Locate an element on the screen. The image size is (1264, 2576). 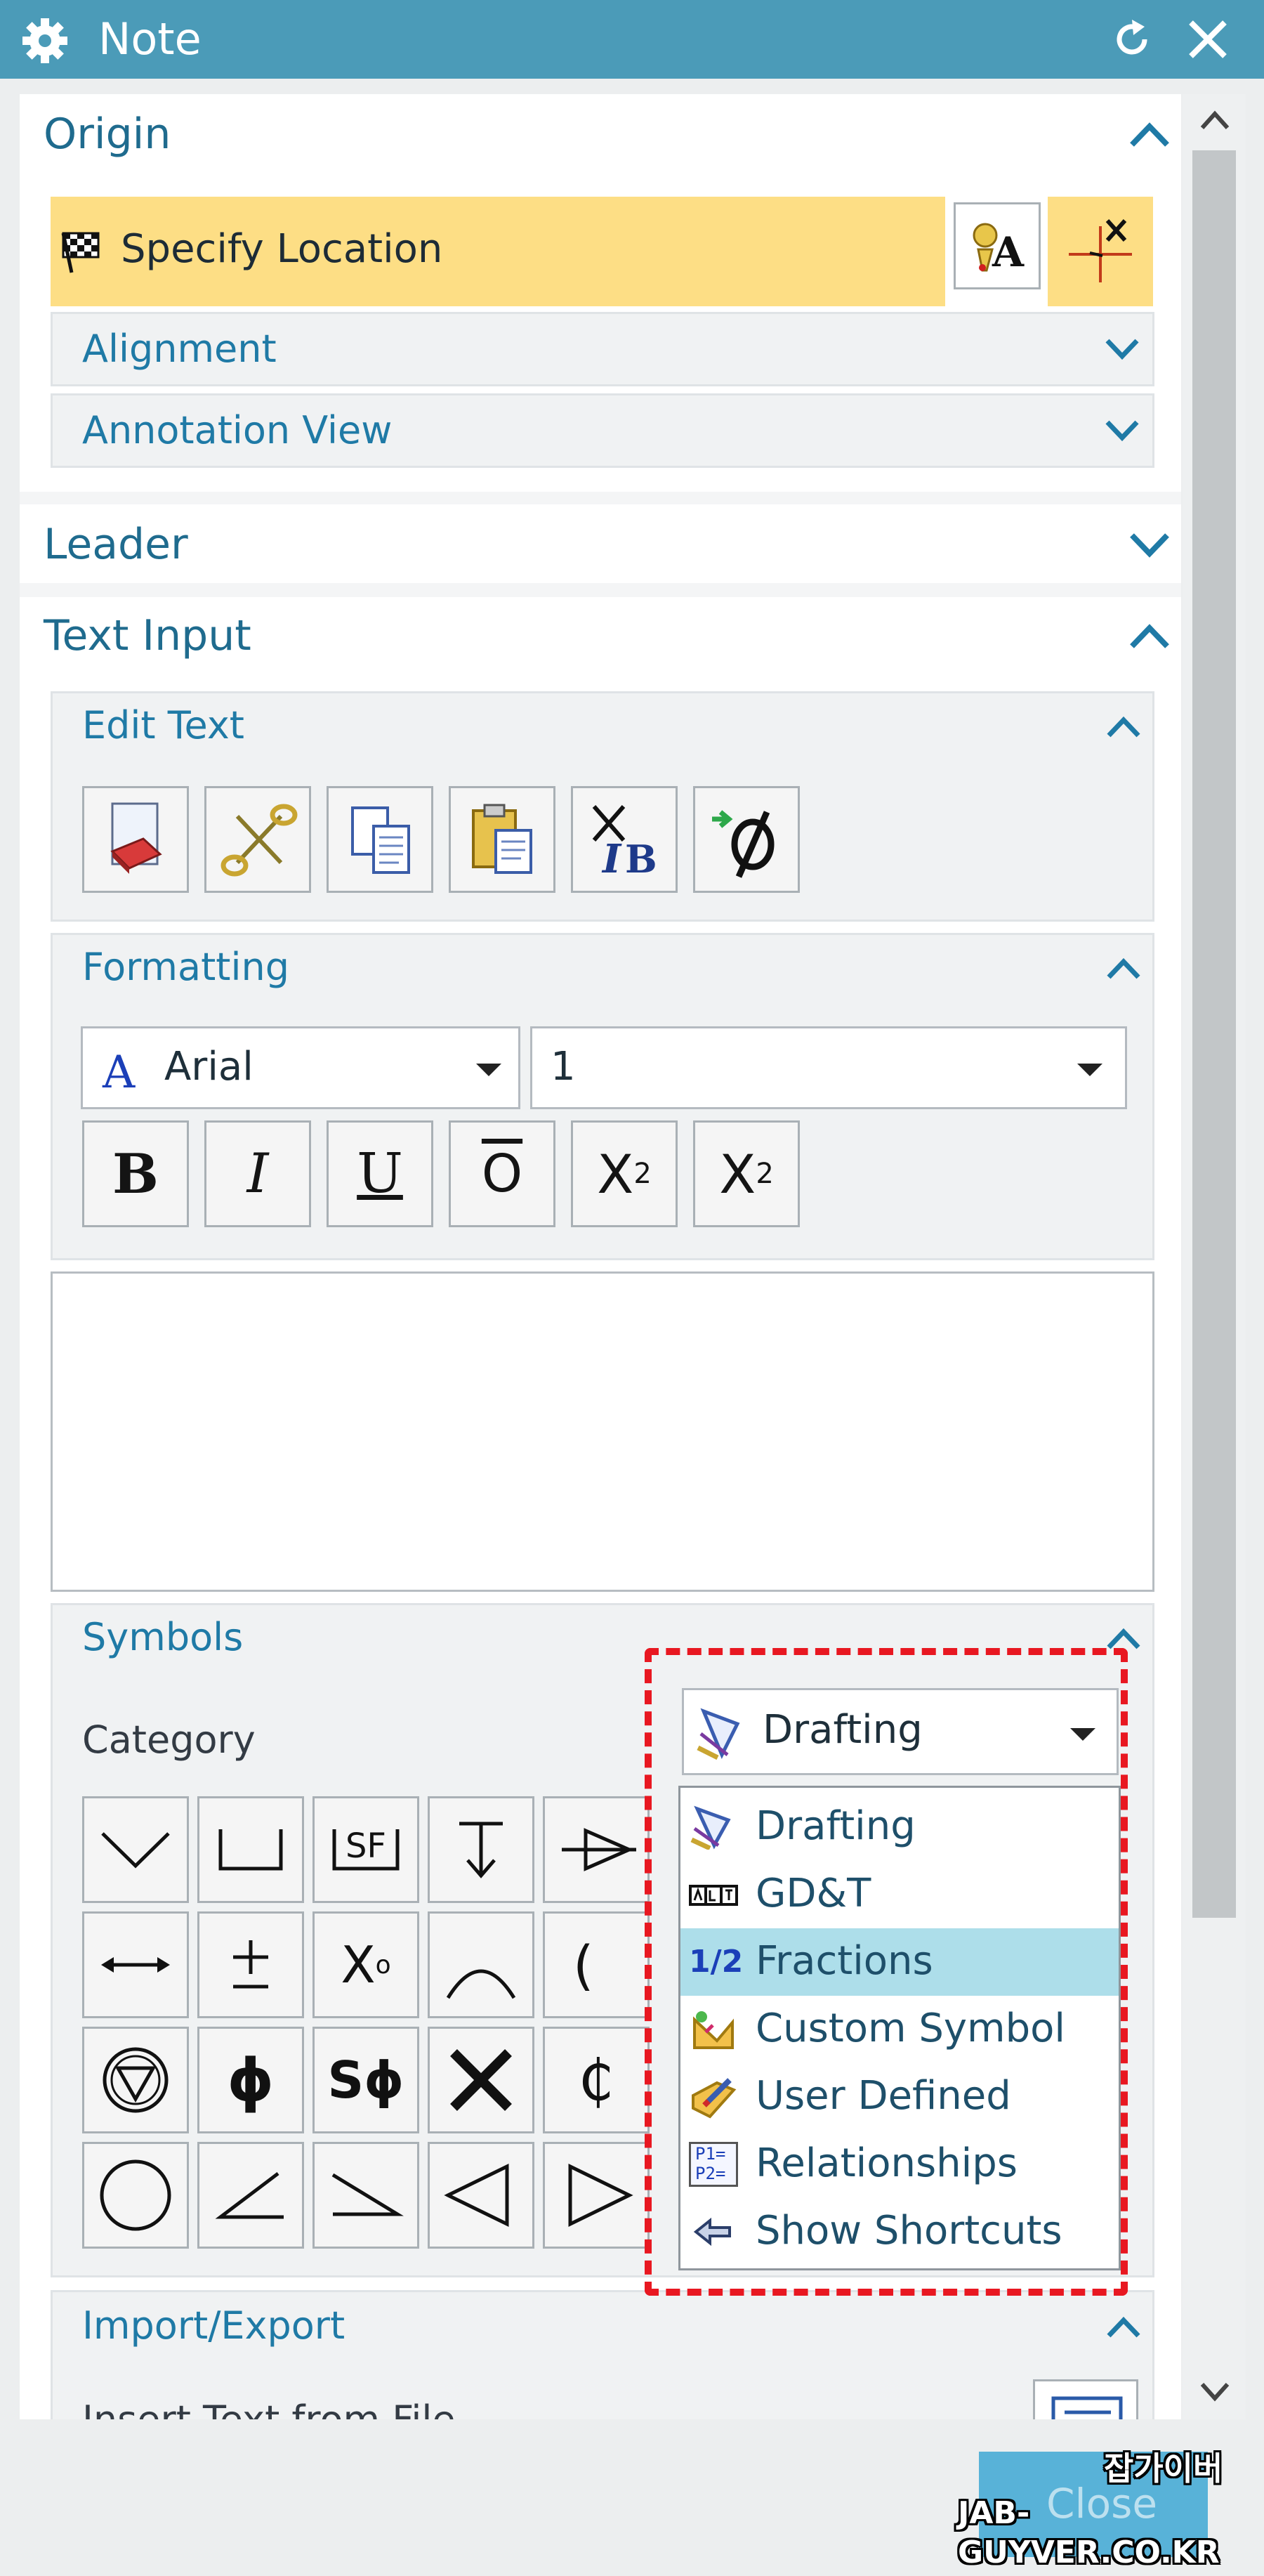
underline-label: U is located at coordinates (380, 1173).